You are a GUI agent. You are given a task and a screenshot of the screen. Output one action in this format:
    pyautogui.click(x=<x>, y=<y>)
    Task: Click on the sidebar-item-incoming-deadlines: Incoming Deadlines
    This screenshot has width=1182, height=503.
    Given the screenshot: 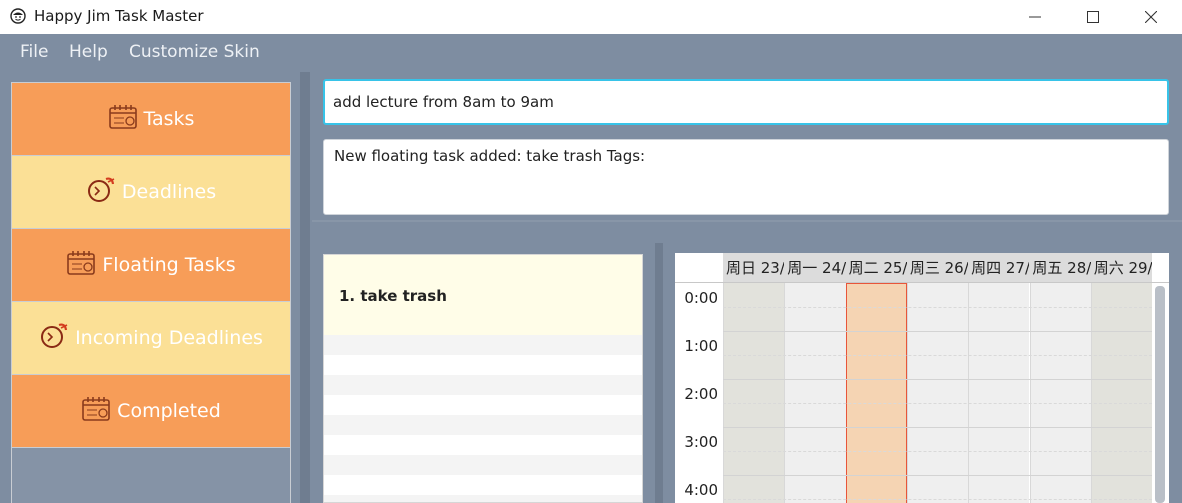 What is the action you would take?
    pyautogui.click(x=151, y=338)
    